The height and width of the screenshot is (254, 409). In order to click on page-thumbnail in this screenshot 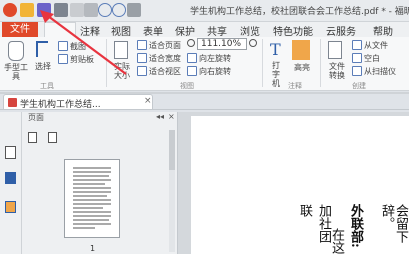, I will do `click(92, 198)`.